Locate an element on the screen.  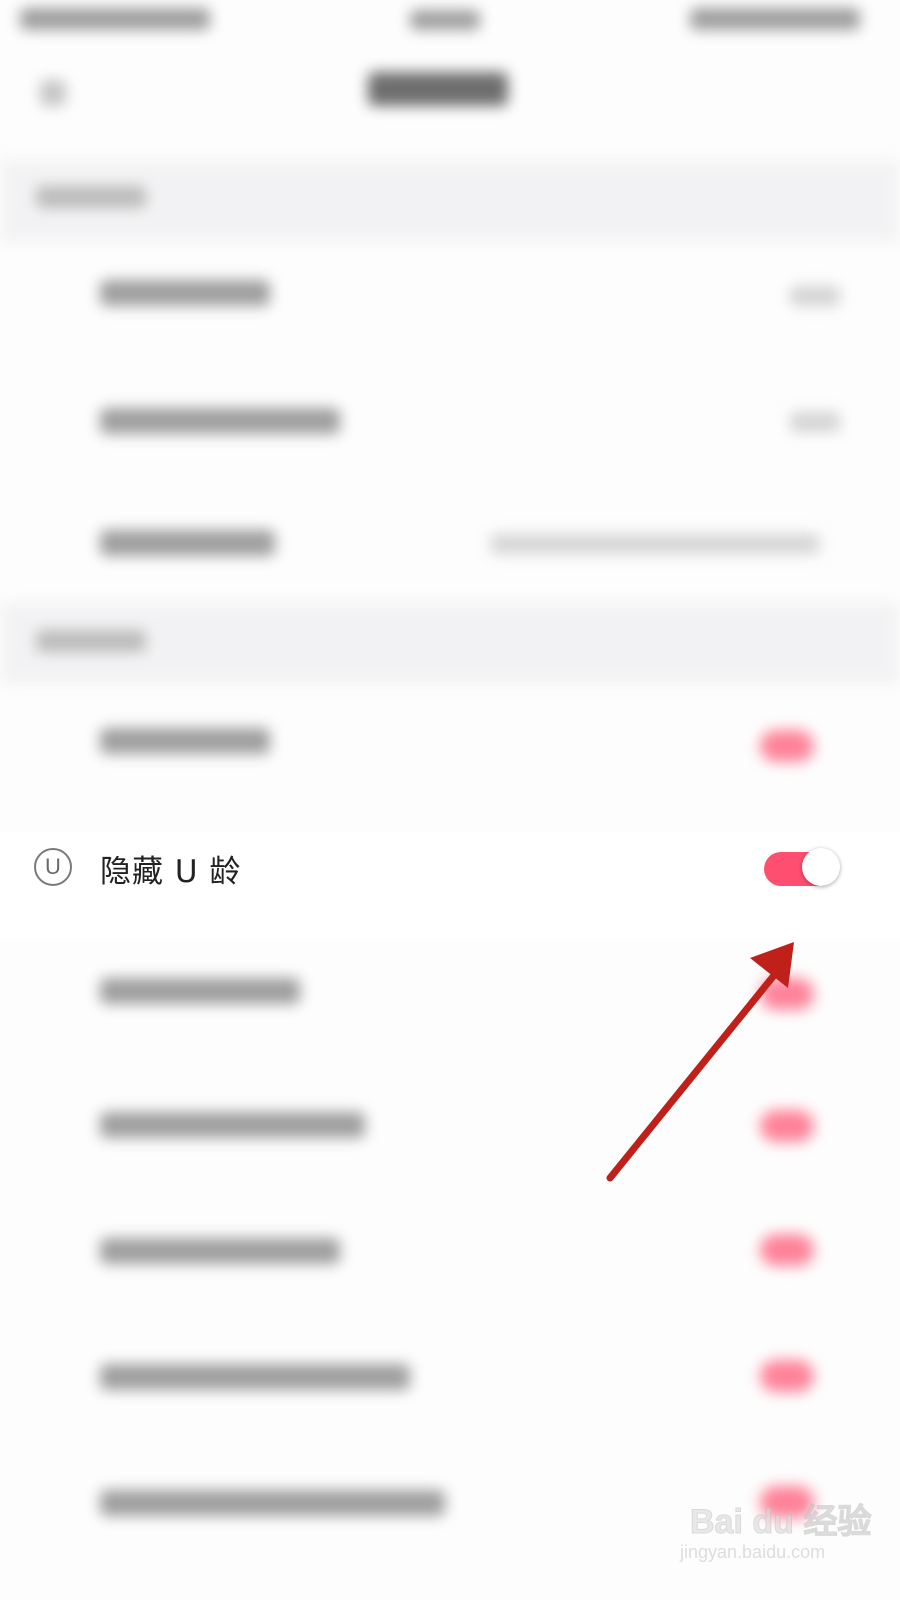
row-9-label is located at coordinates (255, 1377).